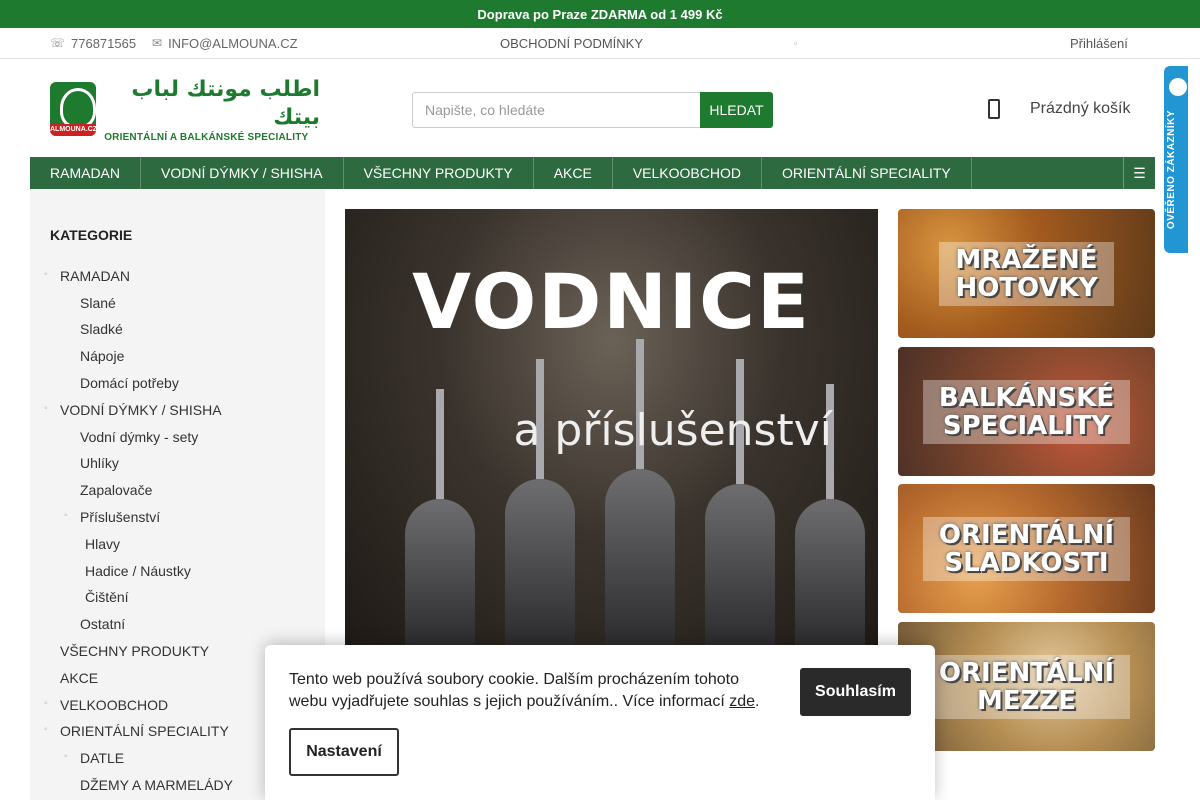 The height and width of the screenshot is (800, 1200). I want to click on sidebar-category-napoje: Nápoje, so click(102, 356).